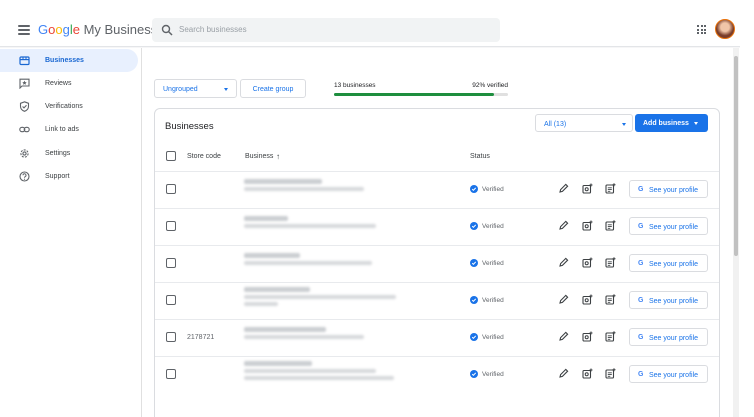 Image resolution: width=754 pixels, height=417 pixels. I want to click on create-group-button: Create group, so click(273, 88).